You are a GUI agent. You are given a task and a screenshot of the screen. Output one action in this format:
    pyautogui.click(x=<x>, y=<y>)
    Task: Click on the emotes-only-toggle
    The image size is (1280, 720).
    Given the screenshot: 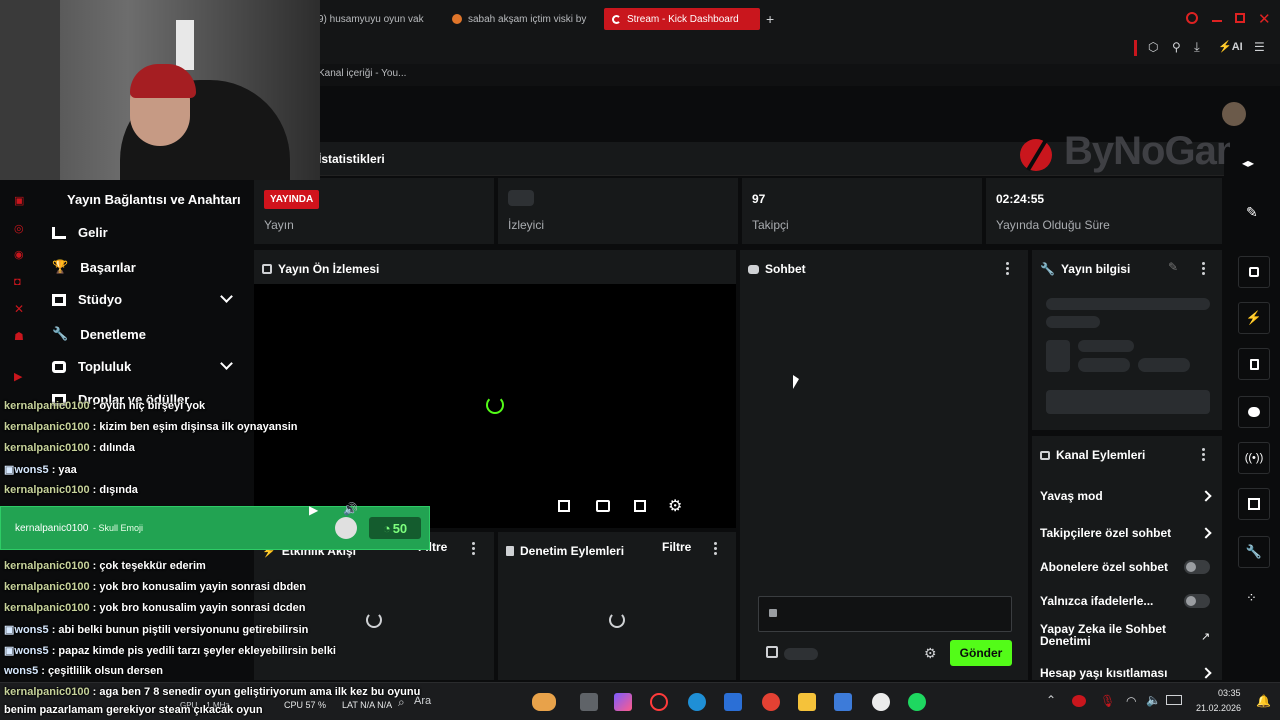 What is the action you would take?
    pyautogui.click(x=1197, y=601)
    